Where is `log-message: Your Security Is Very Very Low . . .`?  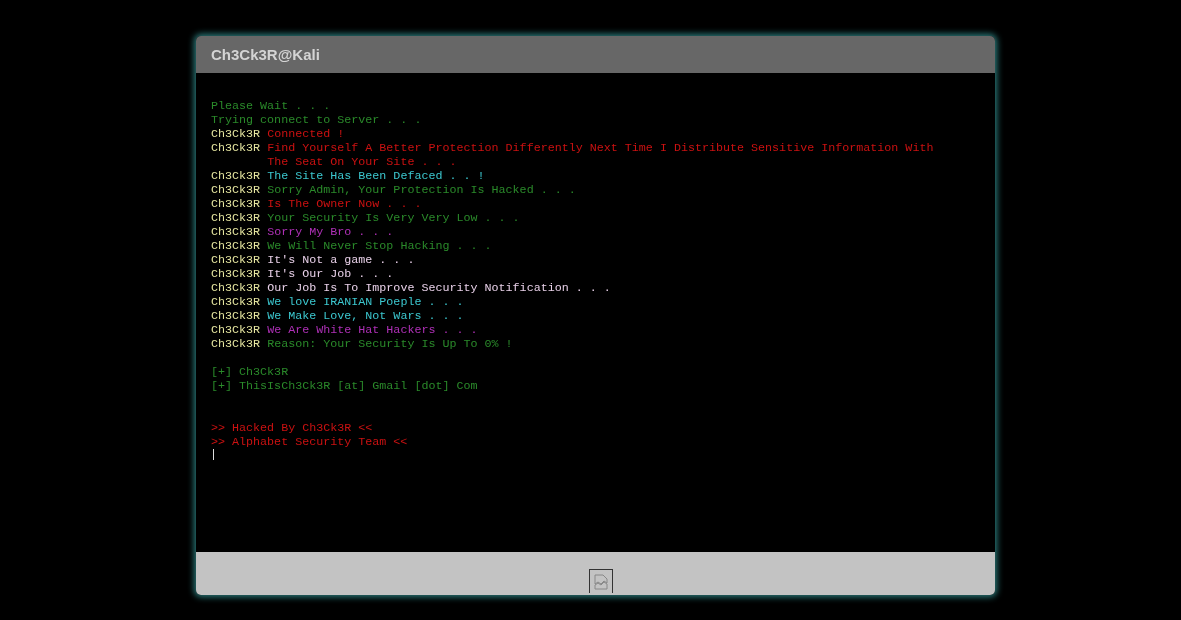
log-message: Your Security Is Very Very Low . . . is located at coordinates (393, 218).